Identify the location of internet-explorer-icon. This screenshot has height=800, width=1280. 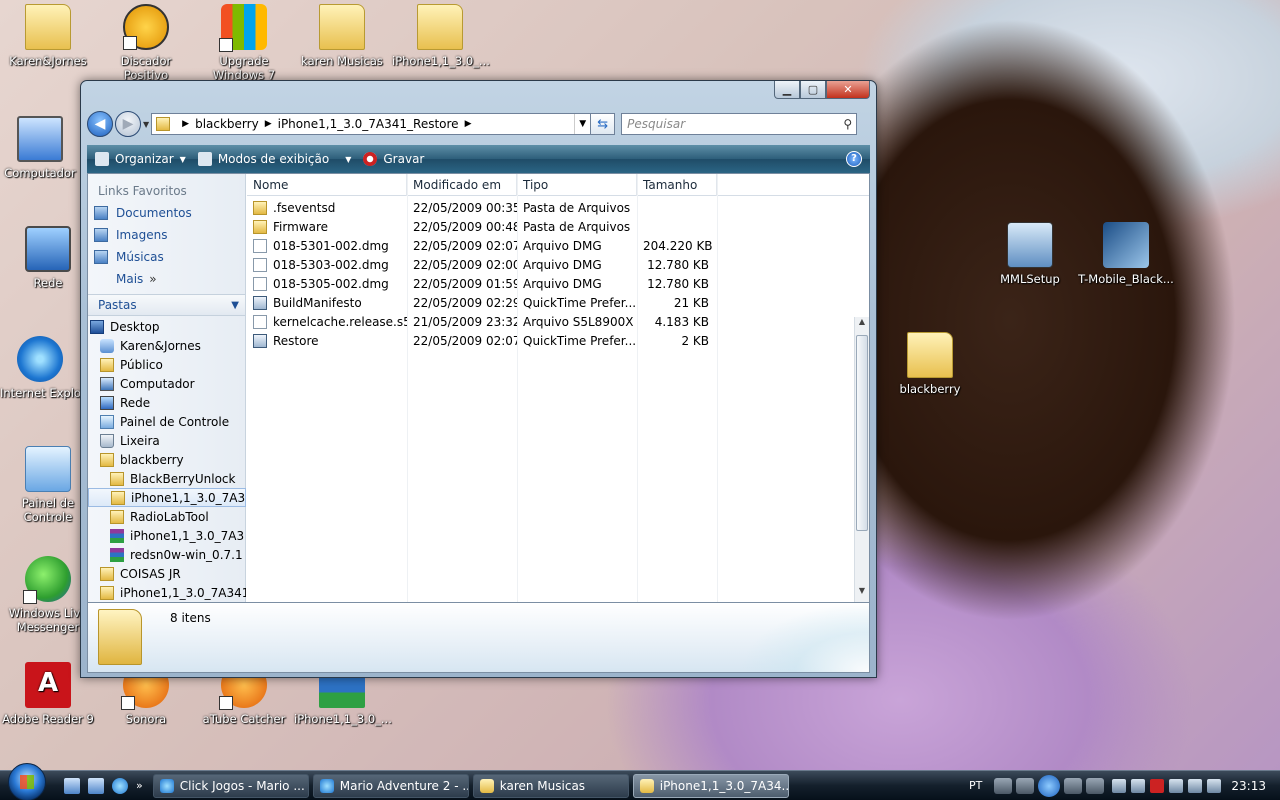
(120, 785).